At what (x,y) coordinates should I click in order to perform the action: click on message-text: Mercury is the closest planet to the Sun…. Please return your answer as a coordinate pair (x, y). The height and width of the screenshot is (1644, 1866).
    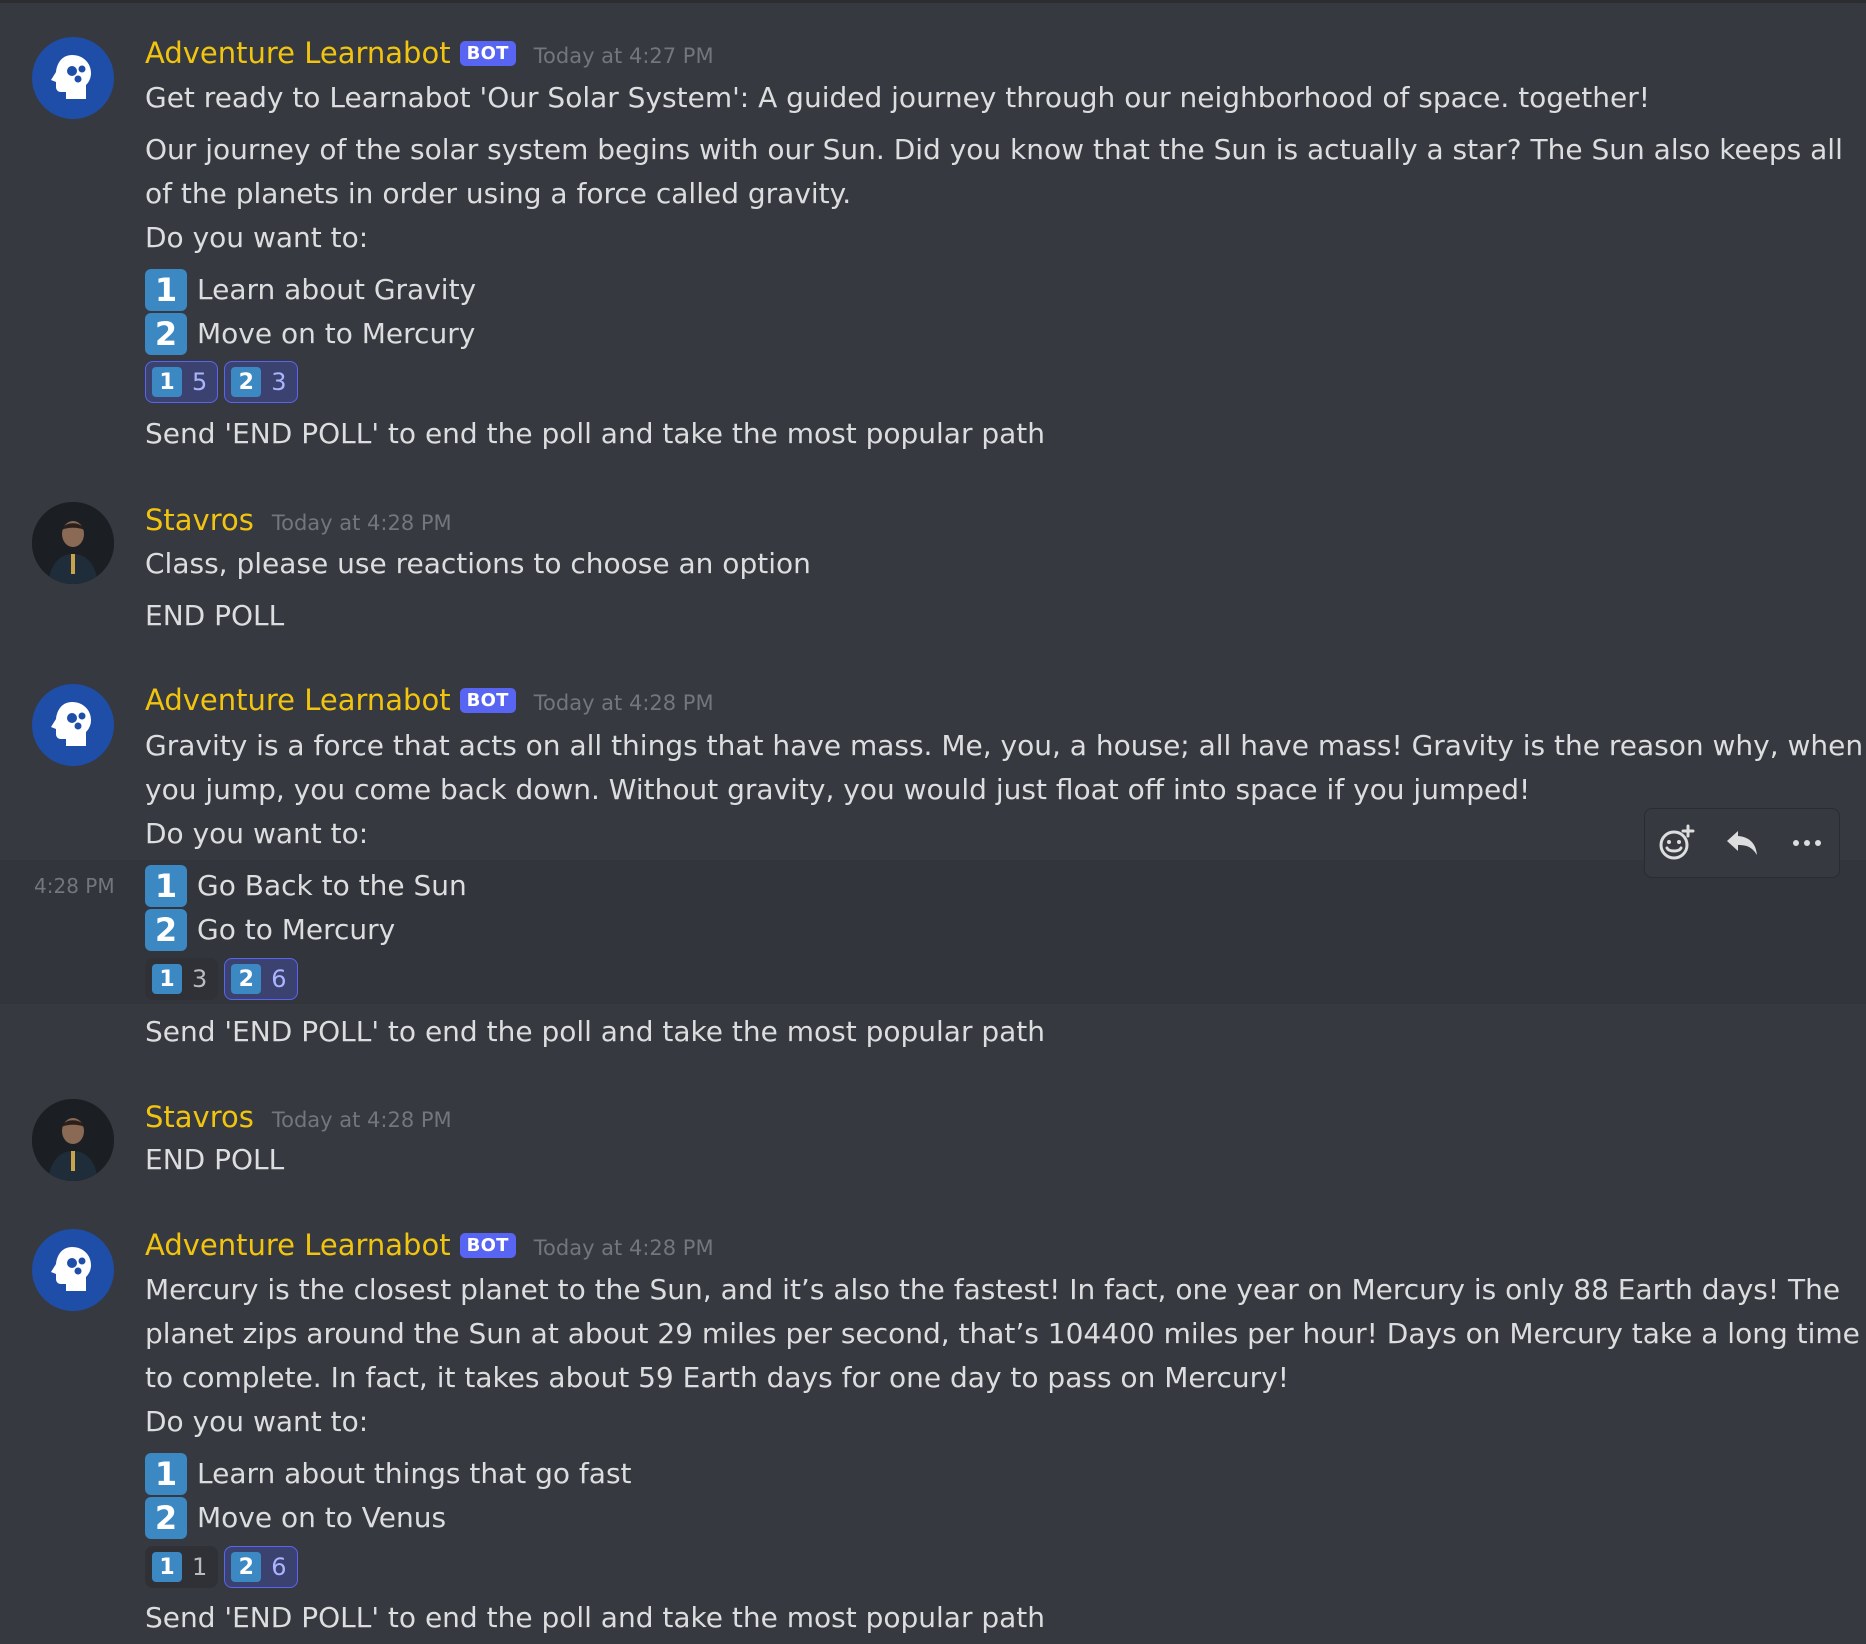
    Looking at the image, I should click on (993, 1289).